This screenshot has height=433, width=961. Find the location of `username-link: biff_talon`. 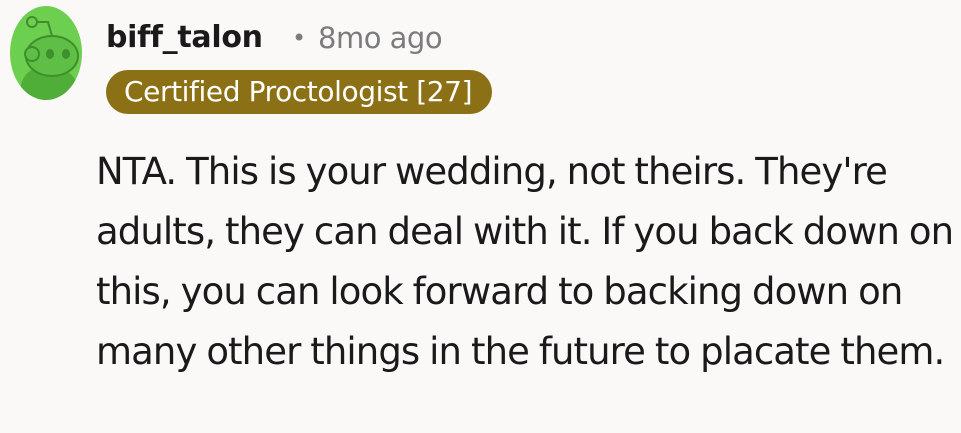

username-link: biff_talon is located at coordinates (184, 38).